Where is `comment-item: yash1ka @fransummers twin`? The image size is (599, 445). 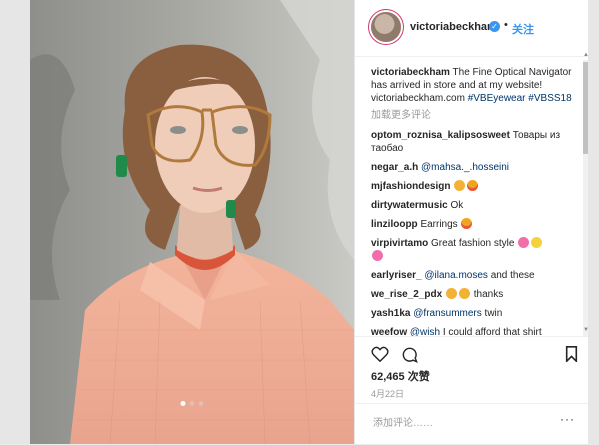 comment-item: yash1ka @fransummers twin is located at coordinates (474, 313).